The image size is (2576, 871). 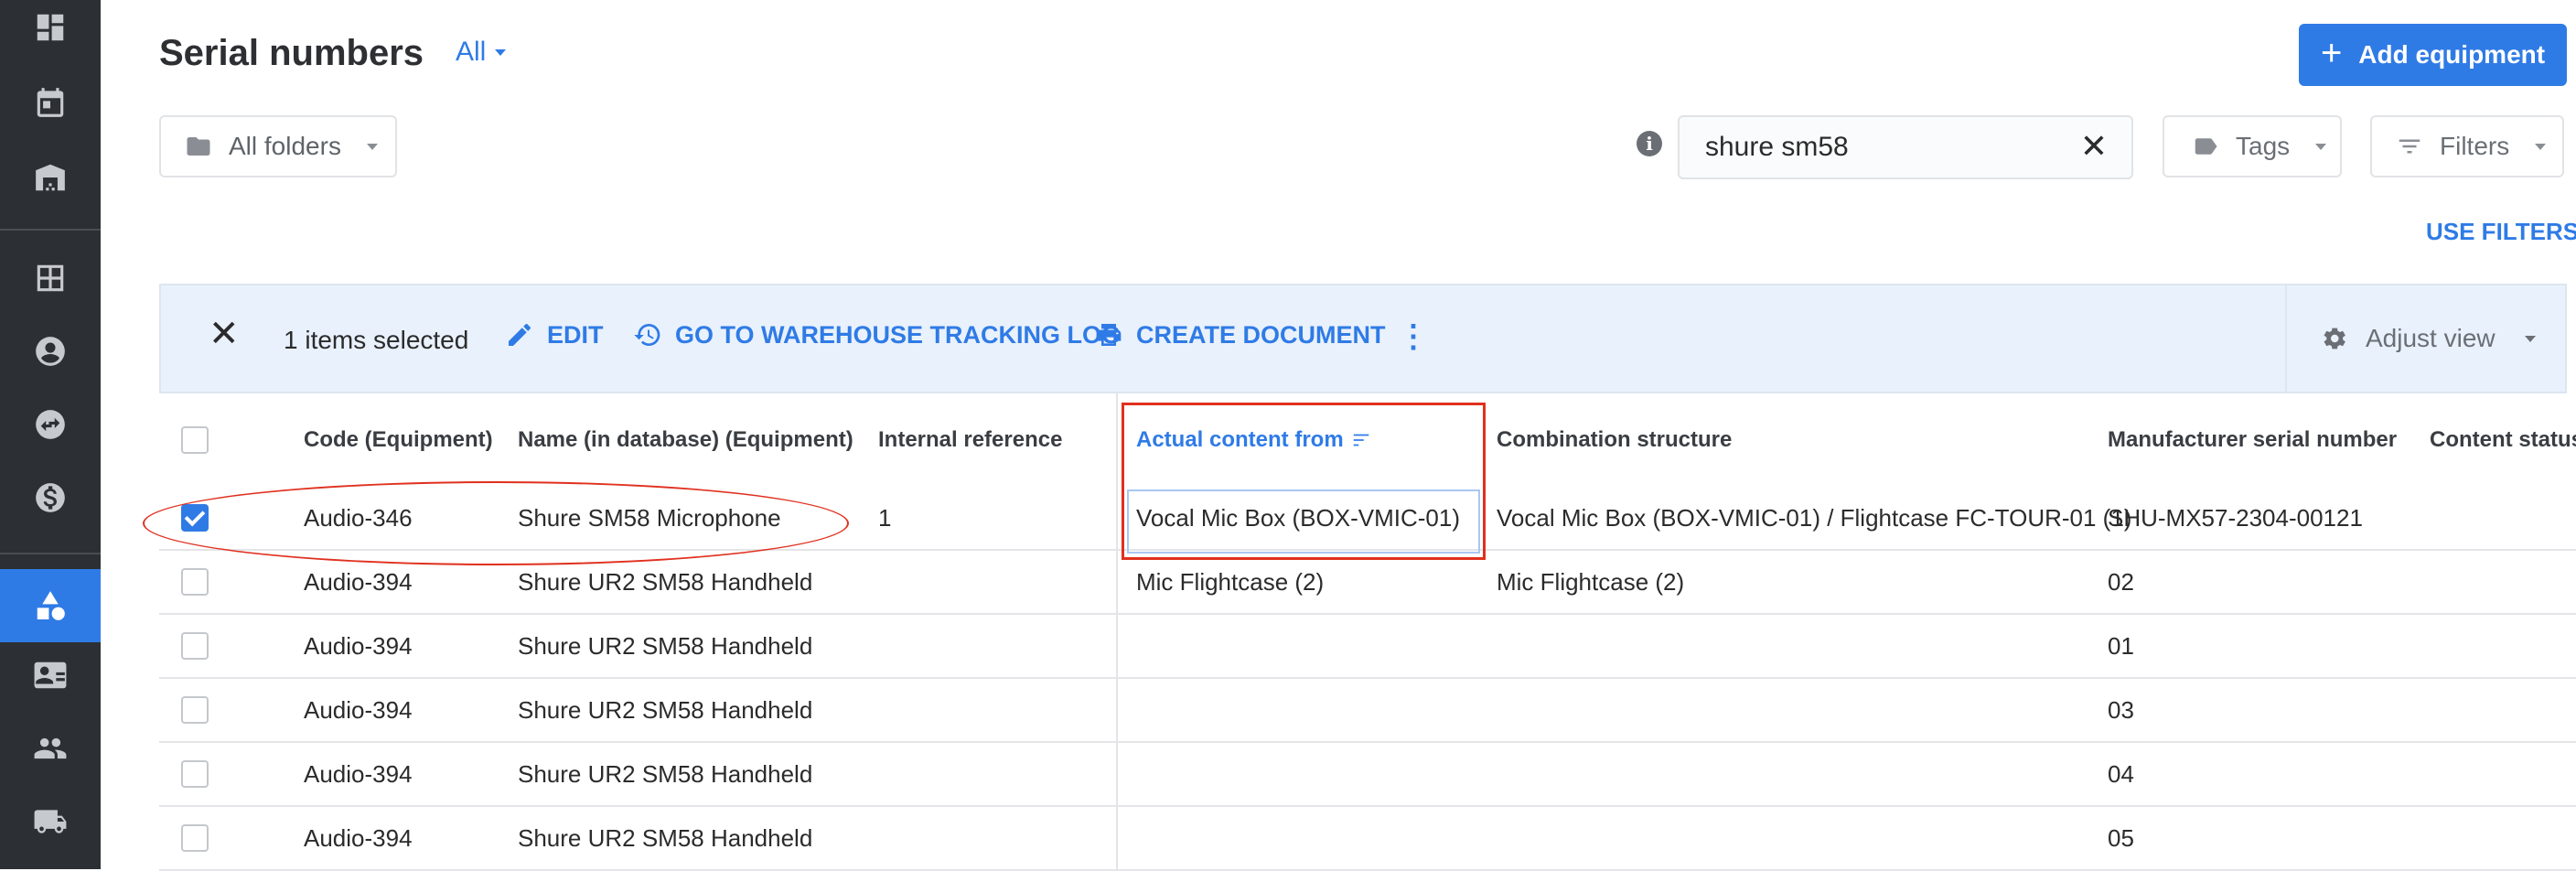 I want to click on select-all-checkbox, so click(x=195, y=440).